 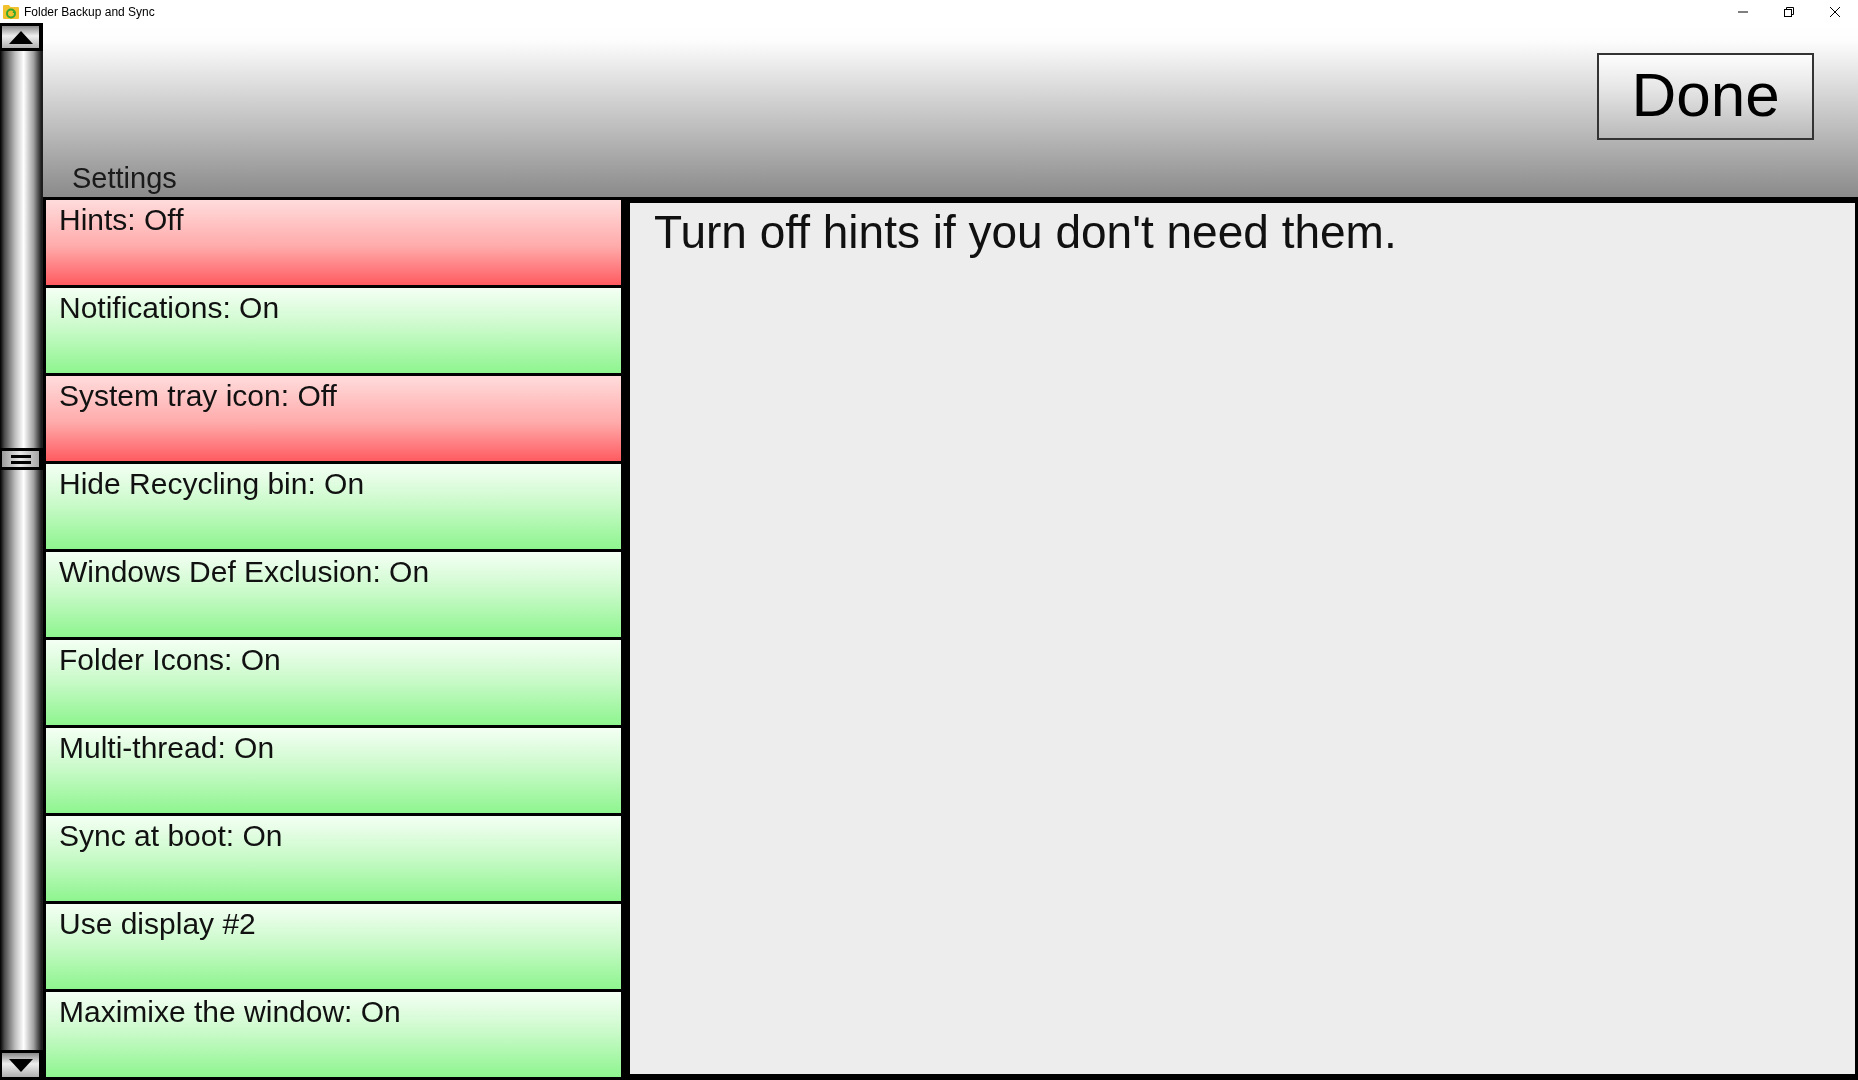 What do you see at coordinates (333, 418) in the screenshot?
I see `setting-toggle: System tray icon: Off` at bounding box center [333, 418].